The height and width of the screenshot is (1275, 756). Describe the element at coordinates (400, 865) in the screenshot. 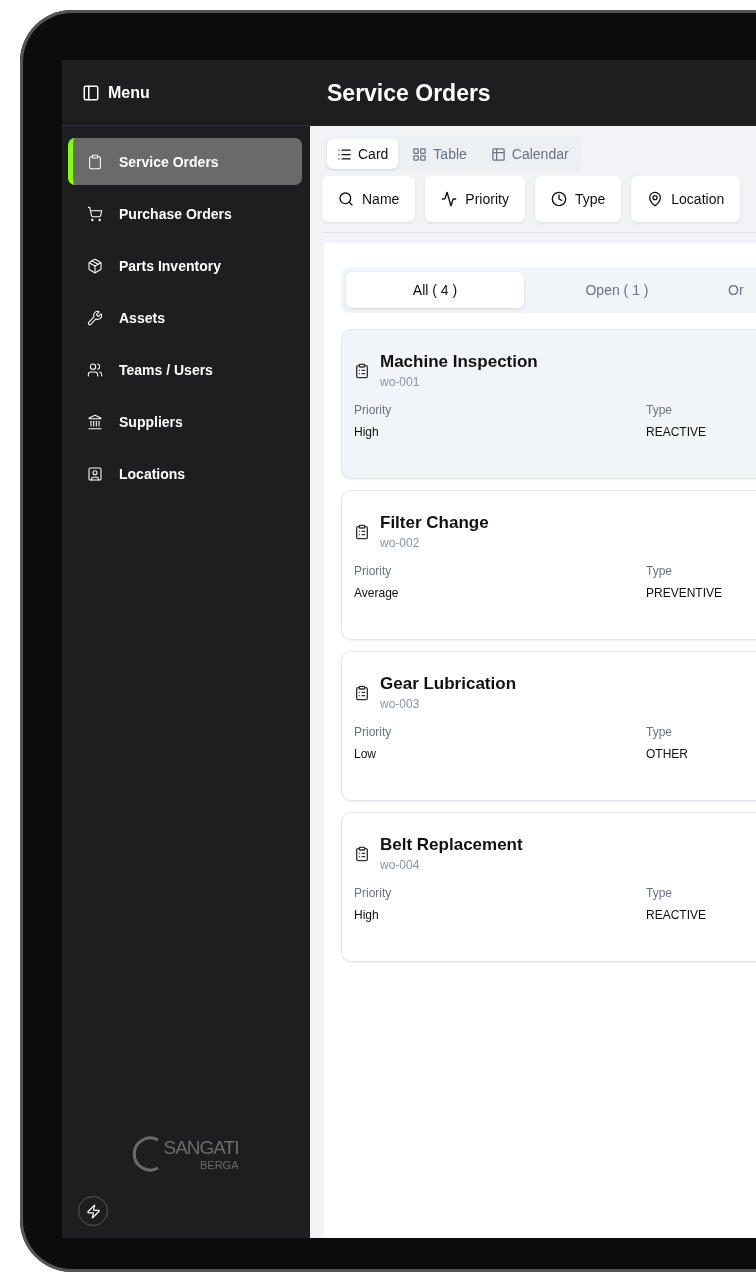

I see `order-code: wo-004` at that location.